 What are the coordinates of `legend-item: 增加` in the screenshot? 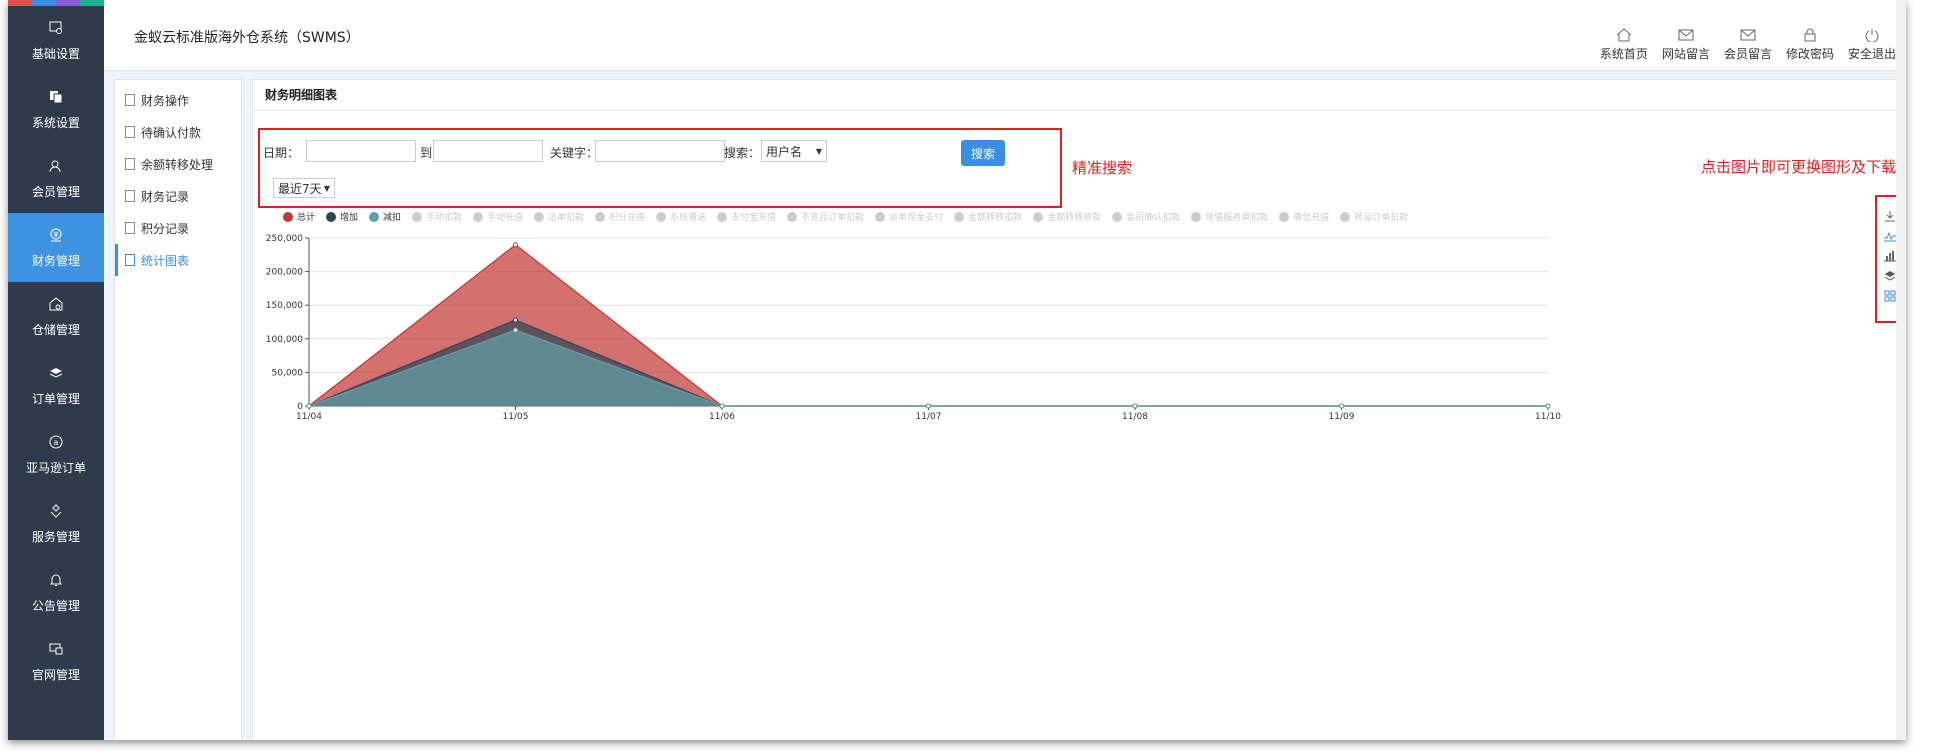 It's located at (342, 216).